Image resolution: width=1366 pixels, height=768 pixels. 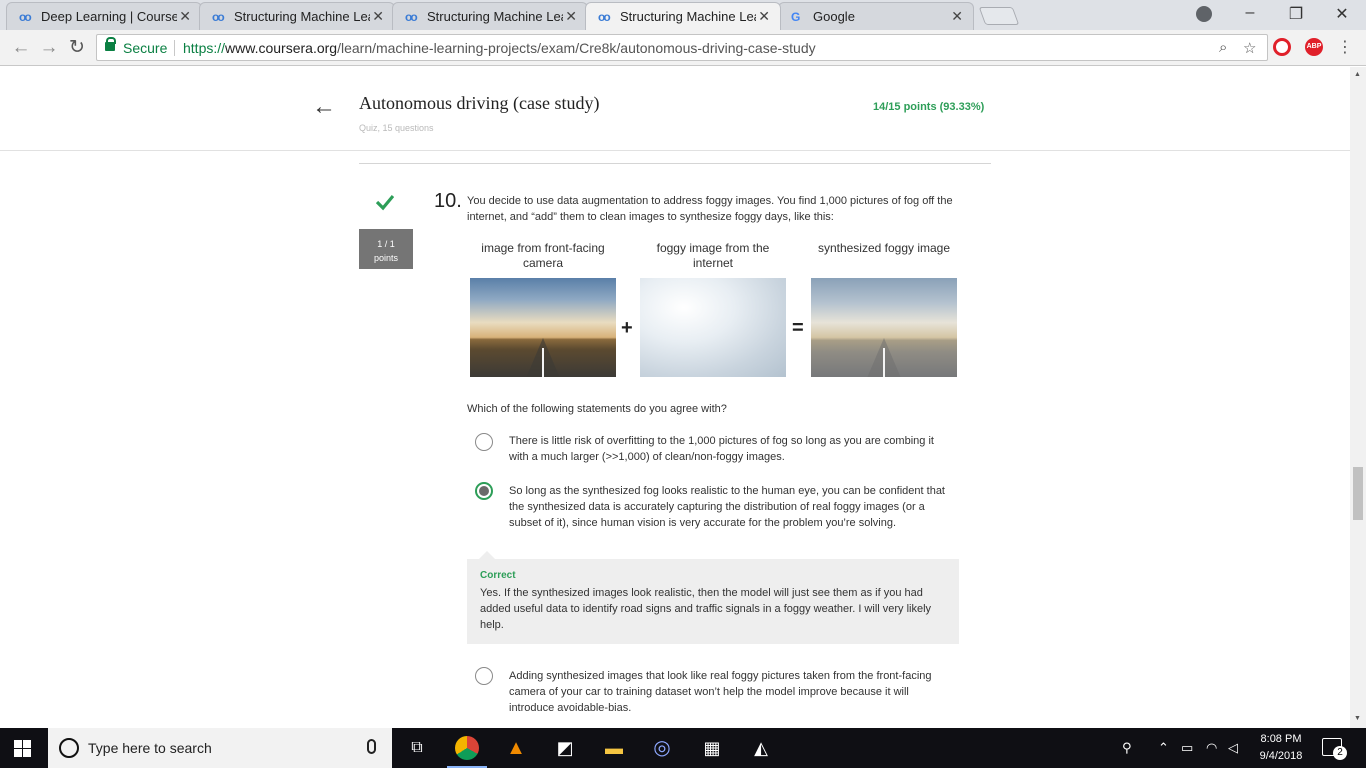 I want to click on secure-label: Secure, so click(x=145, y=48).